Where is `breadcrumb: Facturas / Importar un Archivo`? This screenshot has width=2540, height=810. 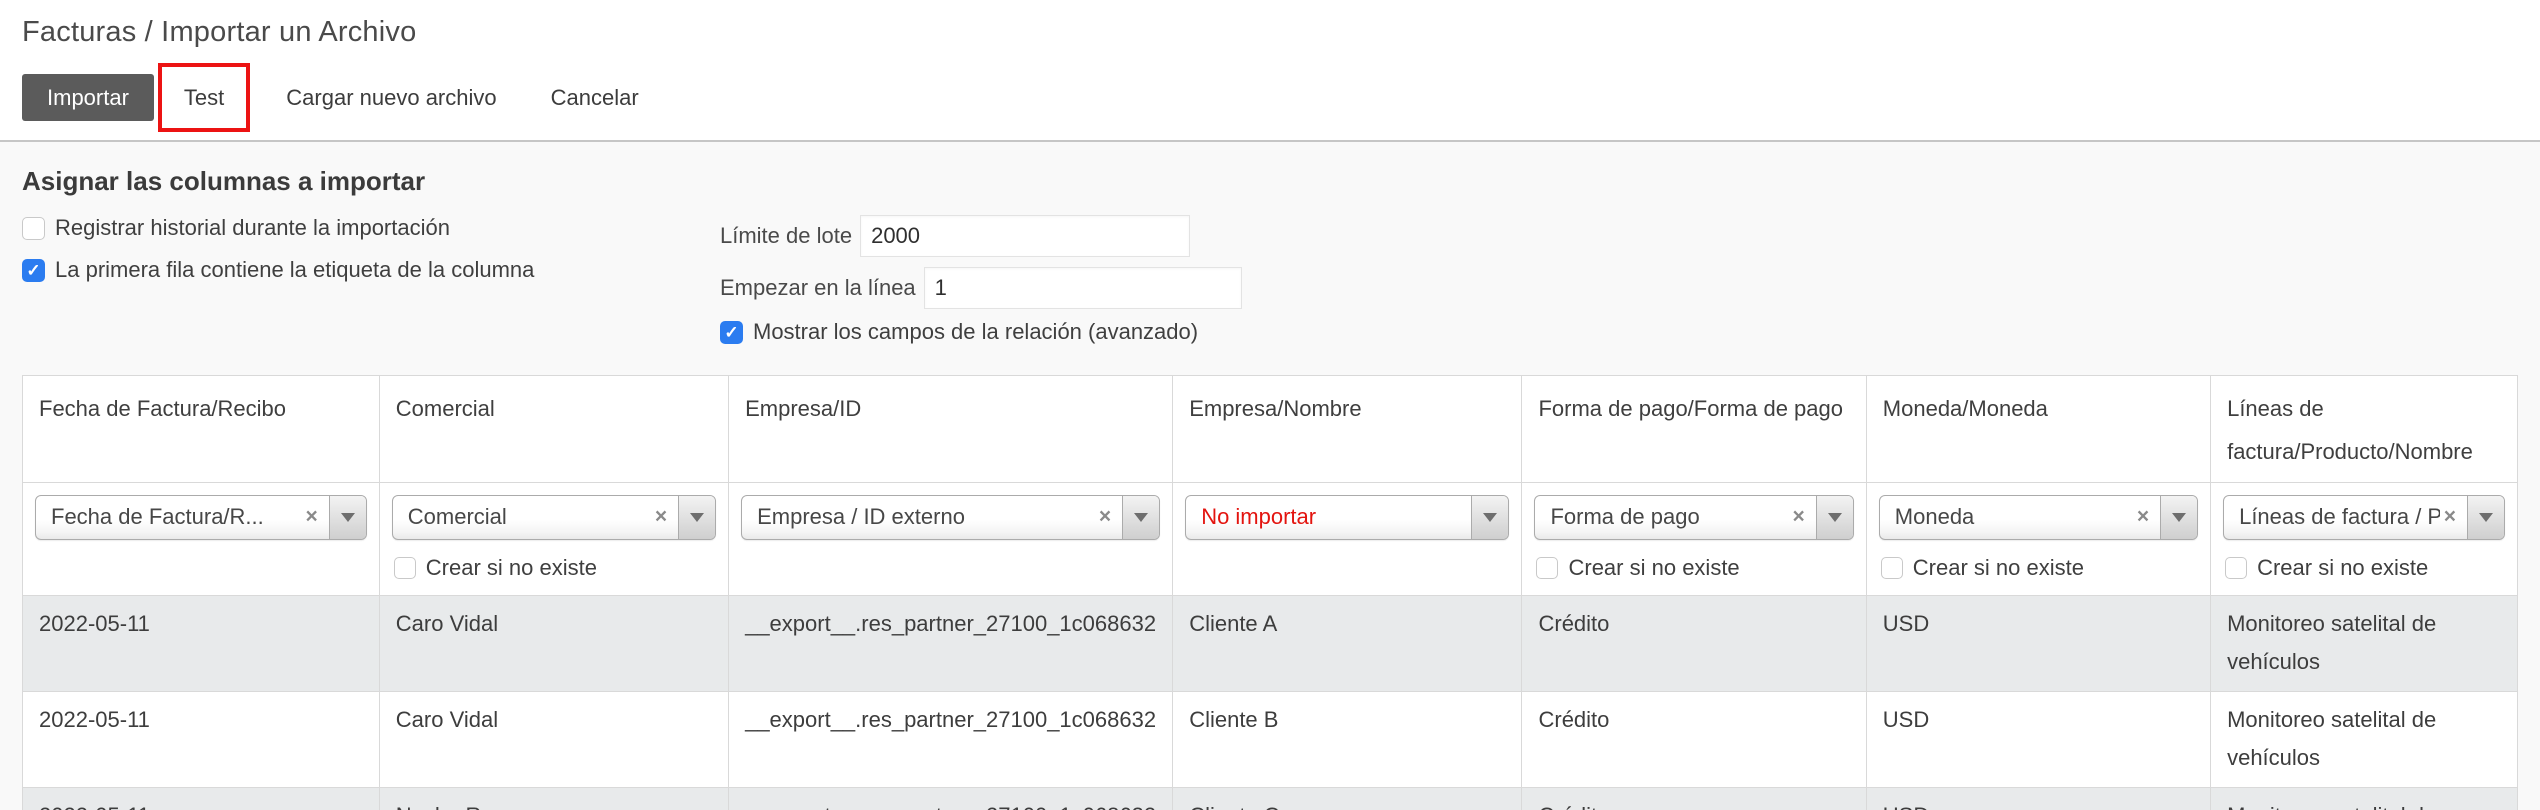 breadcrumb: Facturas / Importar un Archivo is located at coordinates (219, 32).